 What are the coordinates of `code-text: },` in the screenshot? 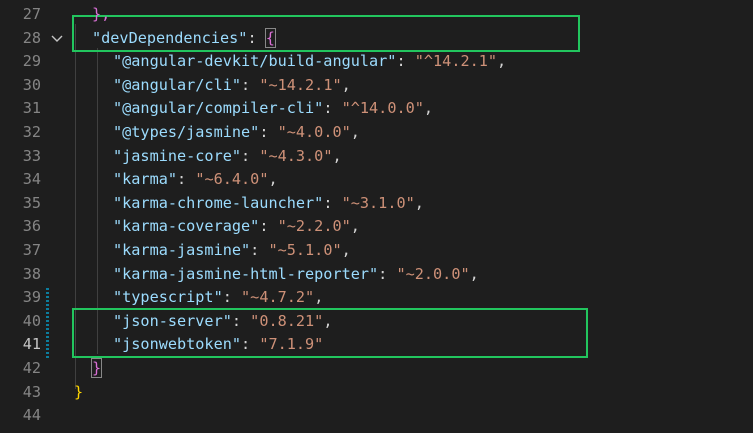 It's located at (101, 15).